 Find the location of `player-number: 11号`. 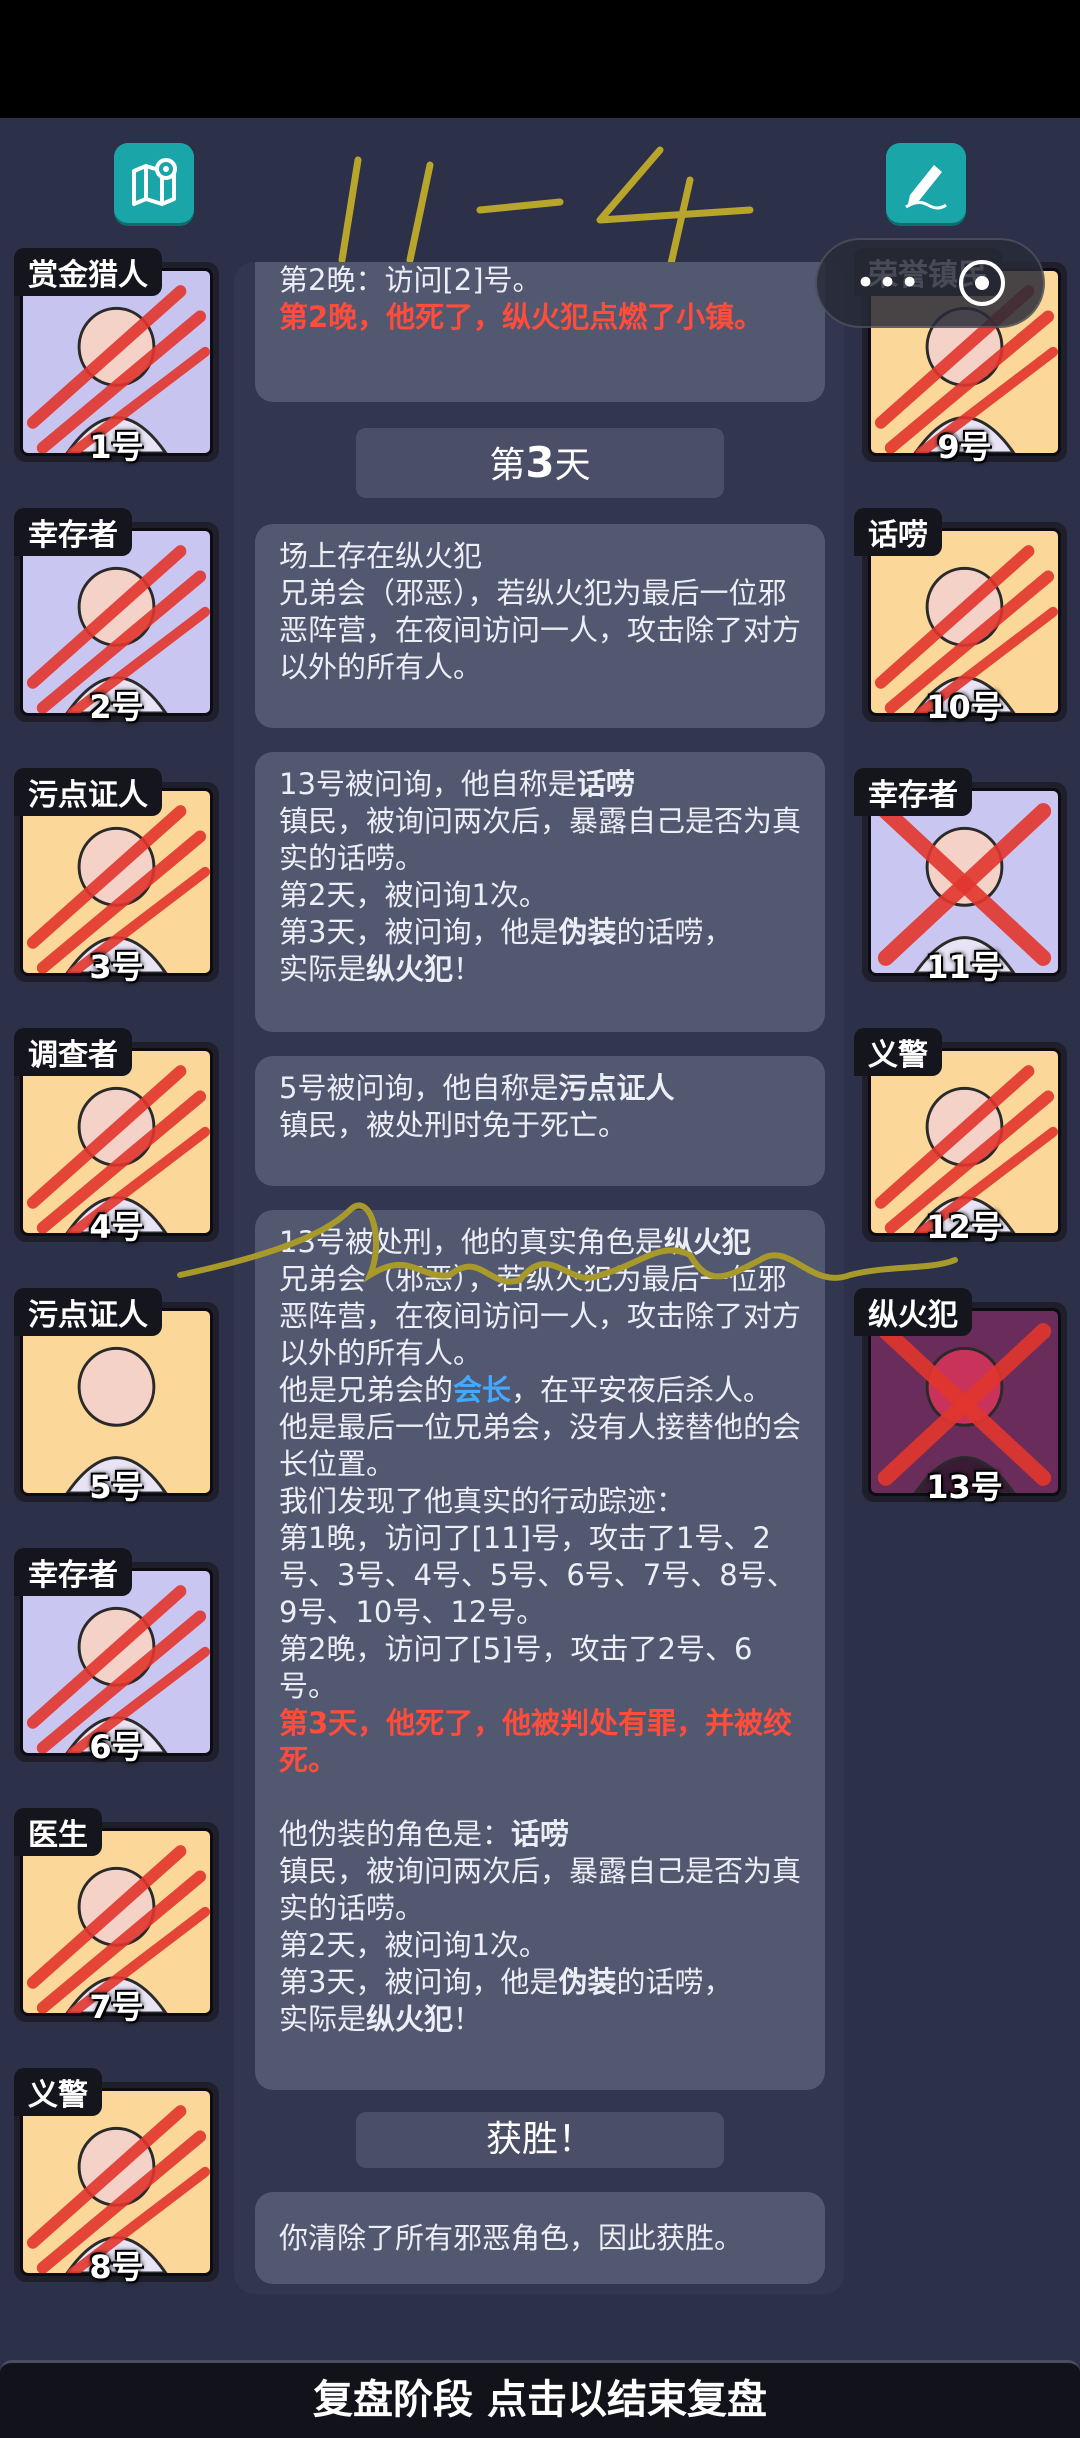

player-number: 11号 is located at coordinates (964, 967).